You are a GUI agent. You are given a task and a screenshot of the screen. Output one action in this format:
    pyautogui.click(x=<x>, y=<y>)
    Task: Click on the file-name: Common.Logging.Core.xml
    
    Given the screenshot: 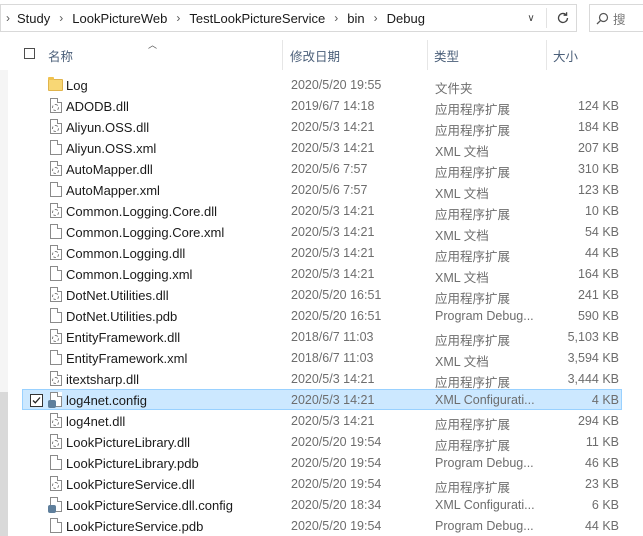 What is the action you would take?
    pyautogui.click(x=145, y=232)
    